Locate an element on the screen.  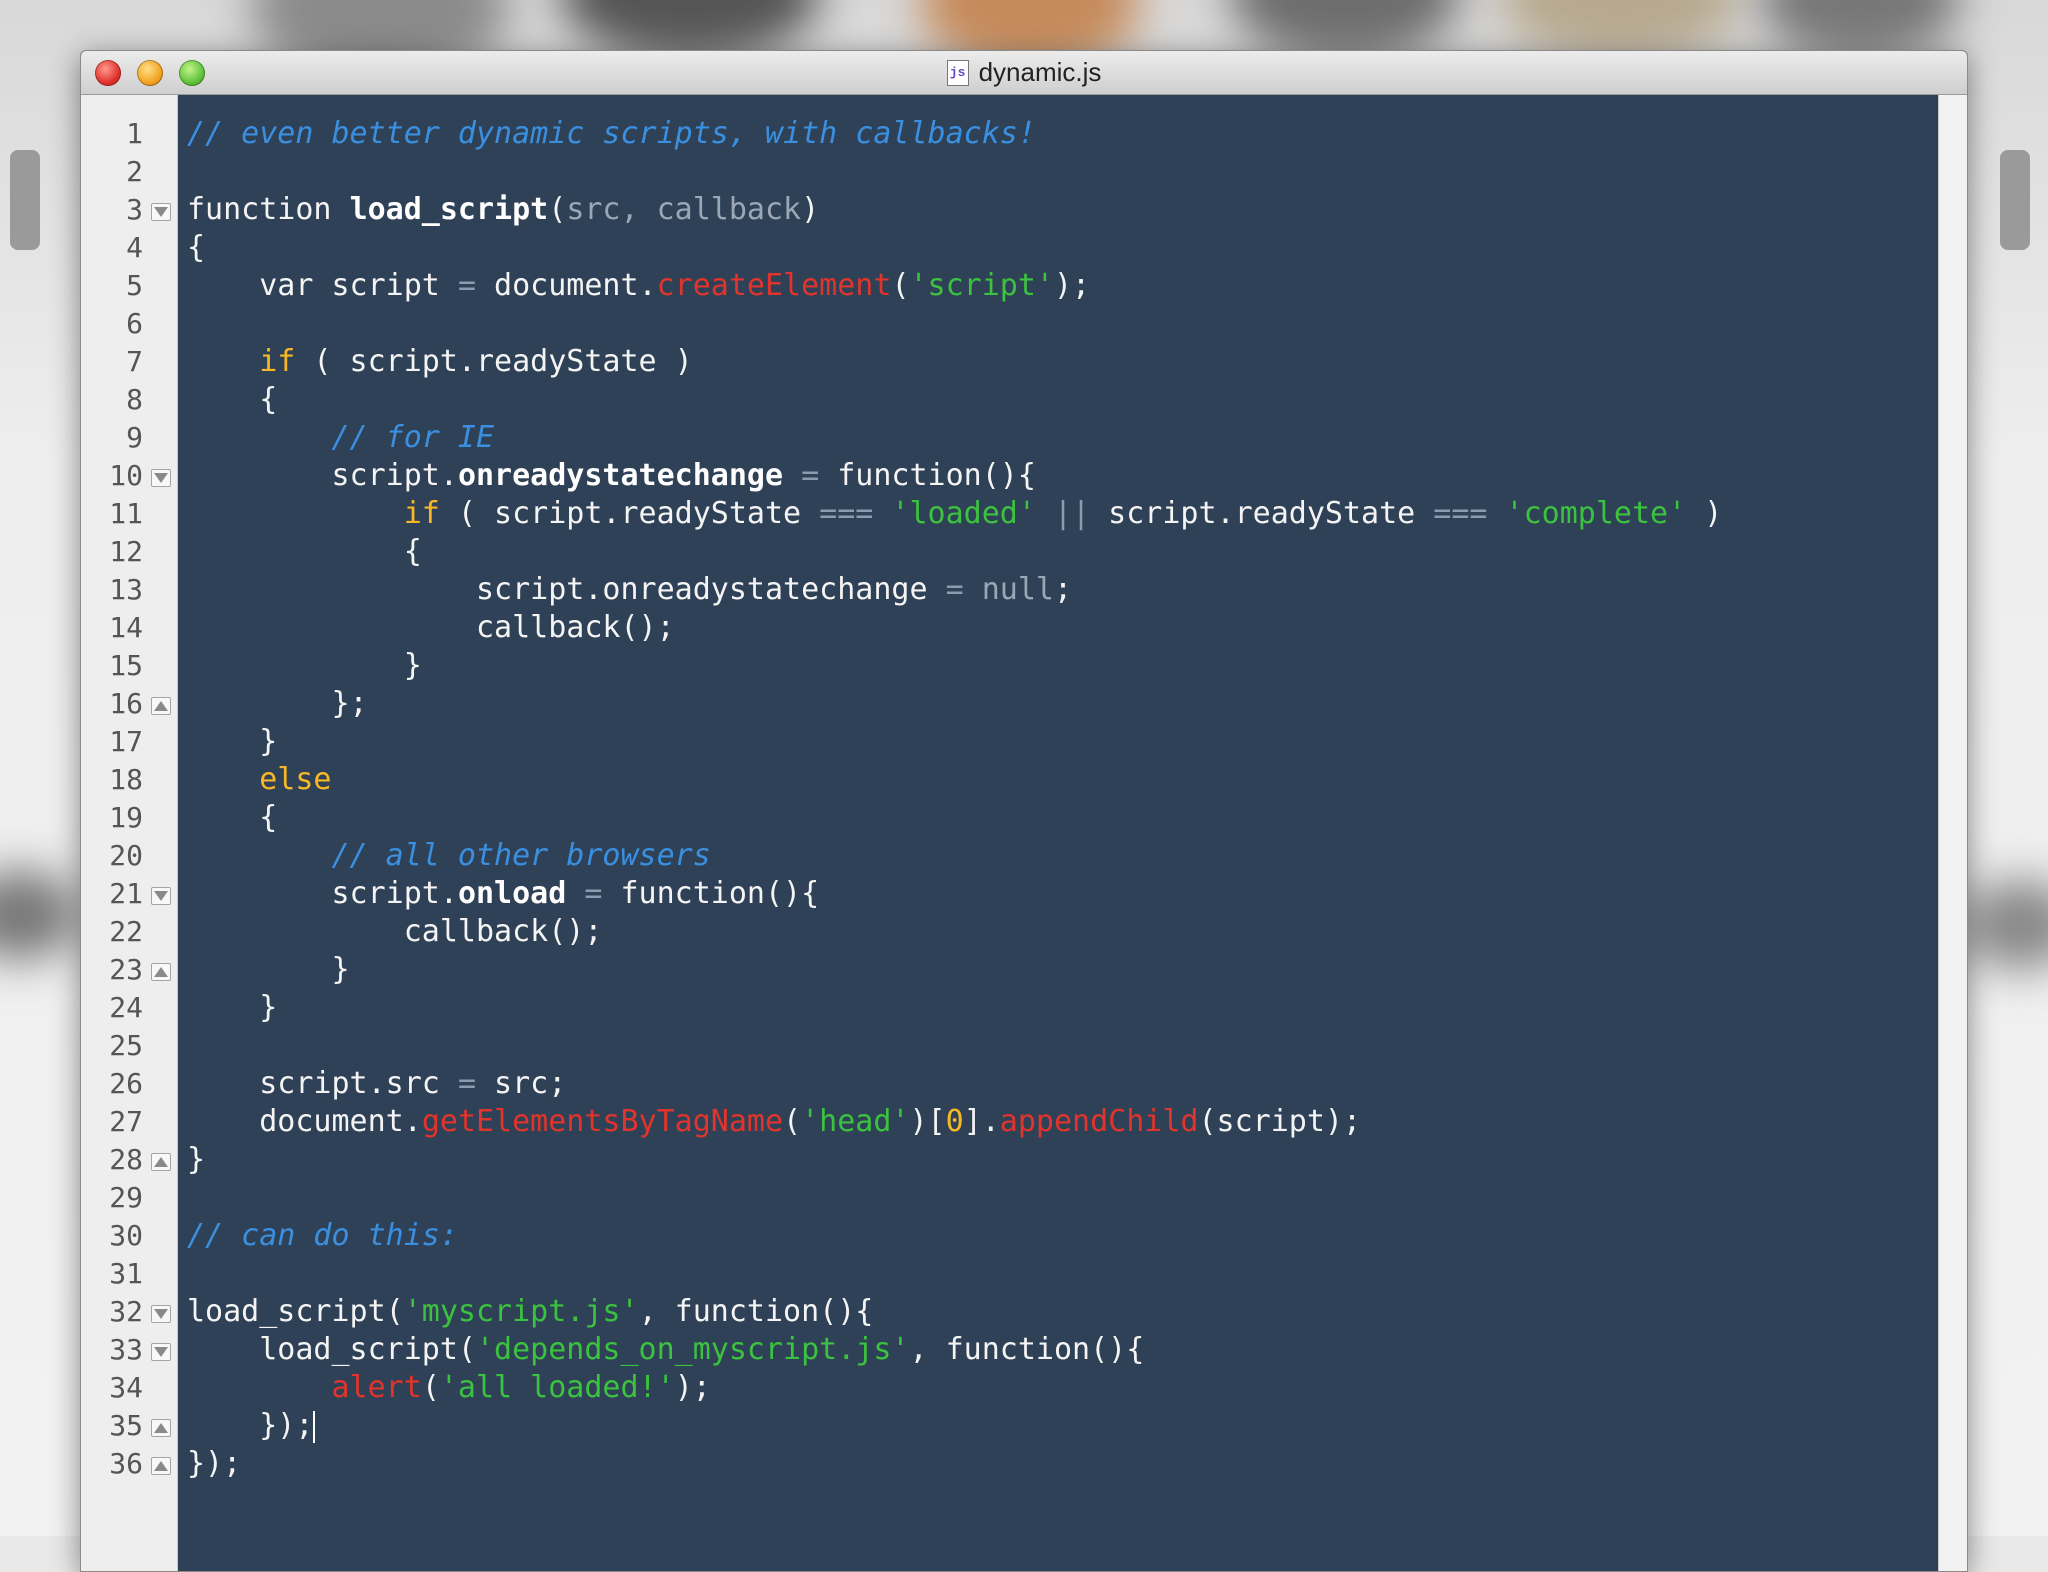
code-line: // can do this: is located at coordinates (322, 1236).